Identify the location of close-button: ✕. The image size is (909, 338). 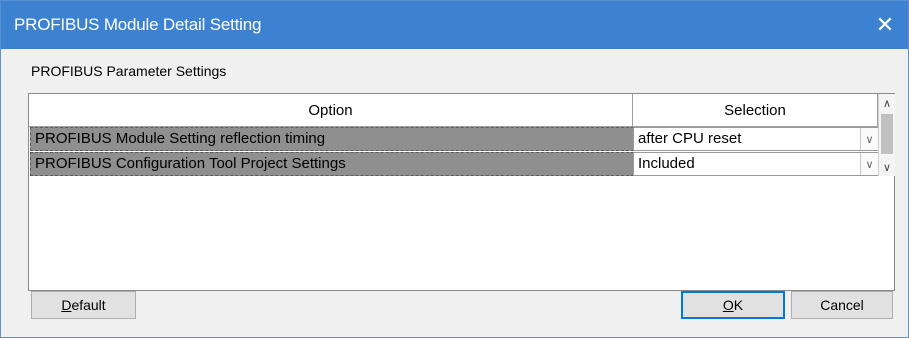
(885, 25).